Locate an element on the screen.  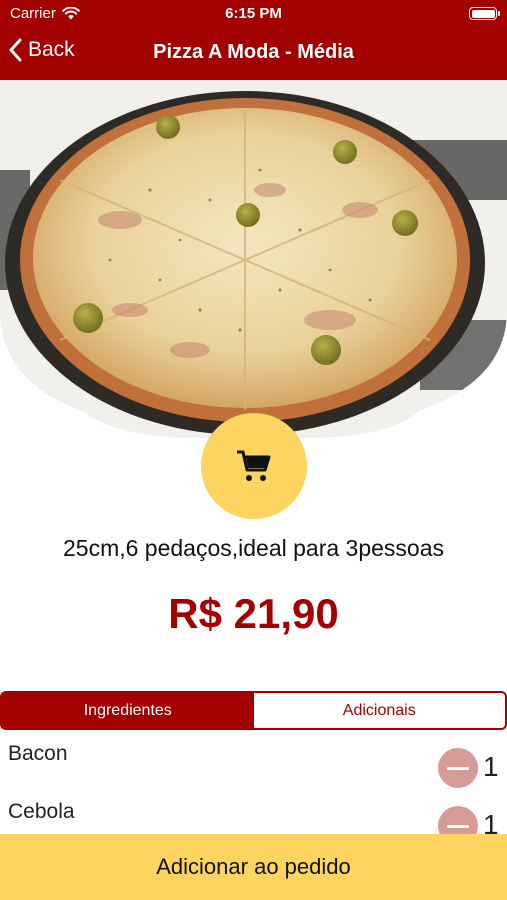
product-price: R$ 21,90 is located at coordinates (253, 613).